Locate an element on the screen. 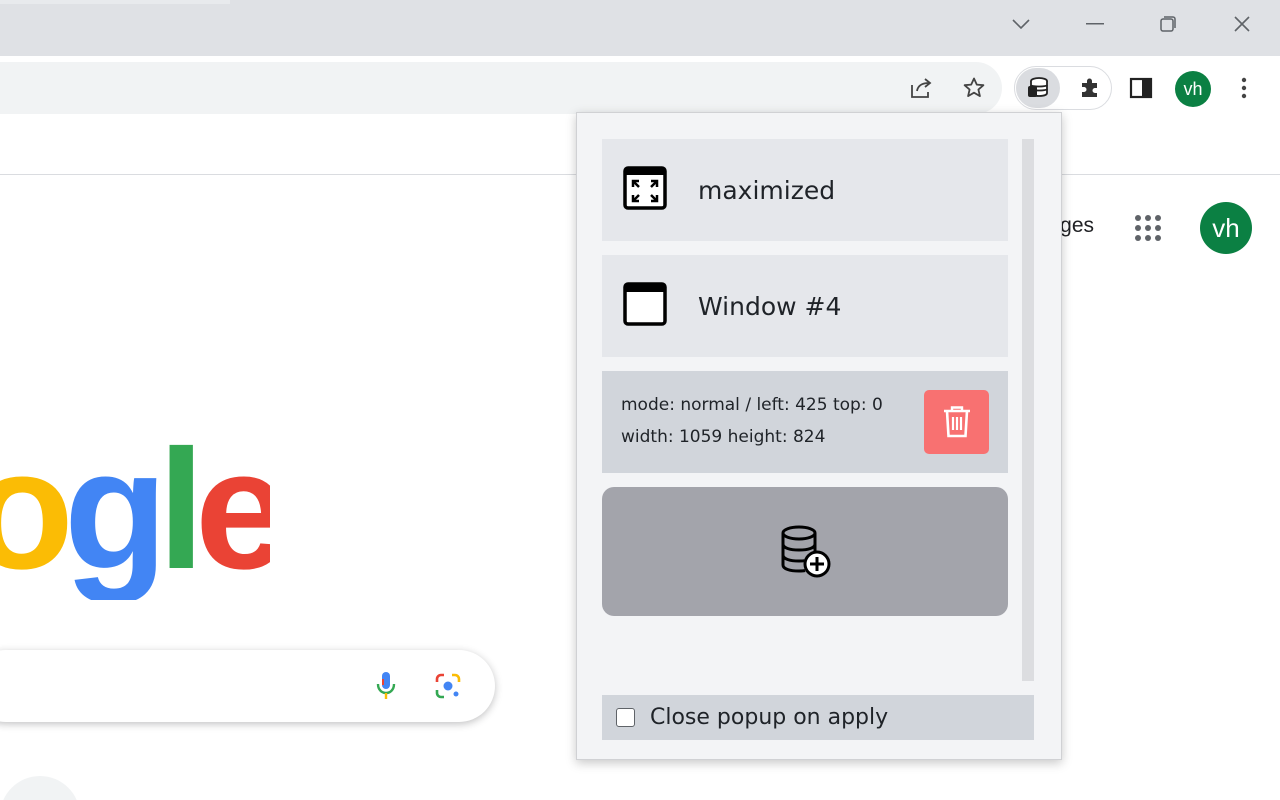 The image size is (1280, 800). microphone-icon is located at coordinates (386, 685).